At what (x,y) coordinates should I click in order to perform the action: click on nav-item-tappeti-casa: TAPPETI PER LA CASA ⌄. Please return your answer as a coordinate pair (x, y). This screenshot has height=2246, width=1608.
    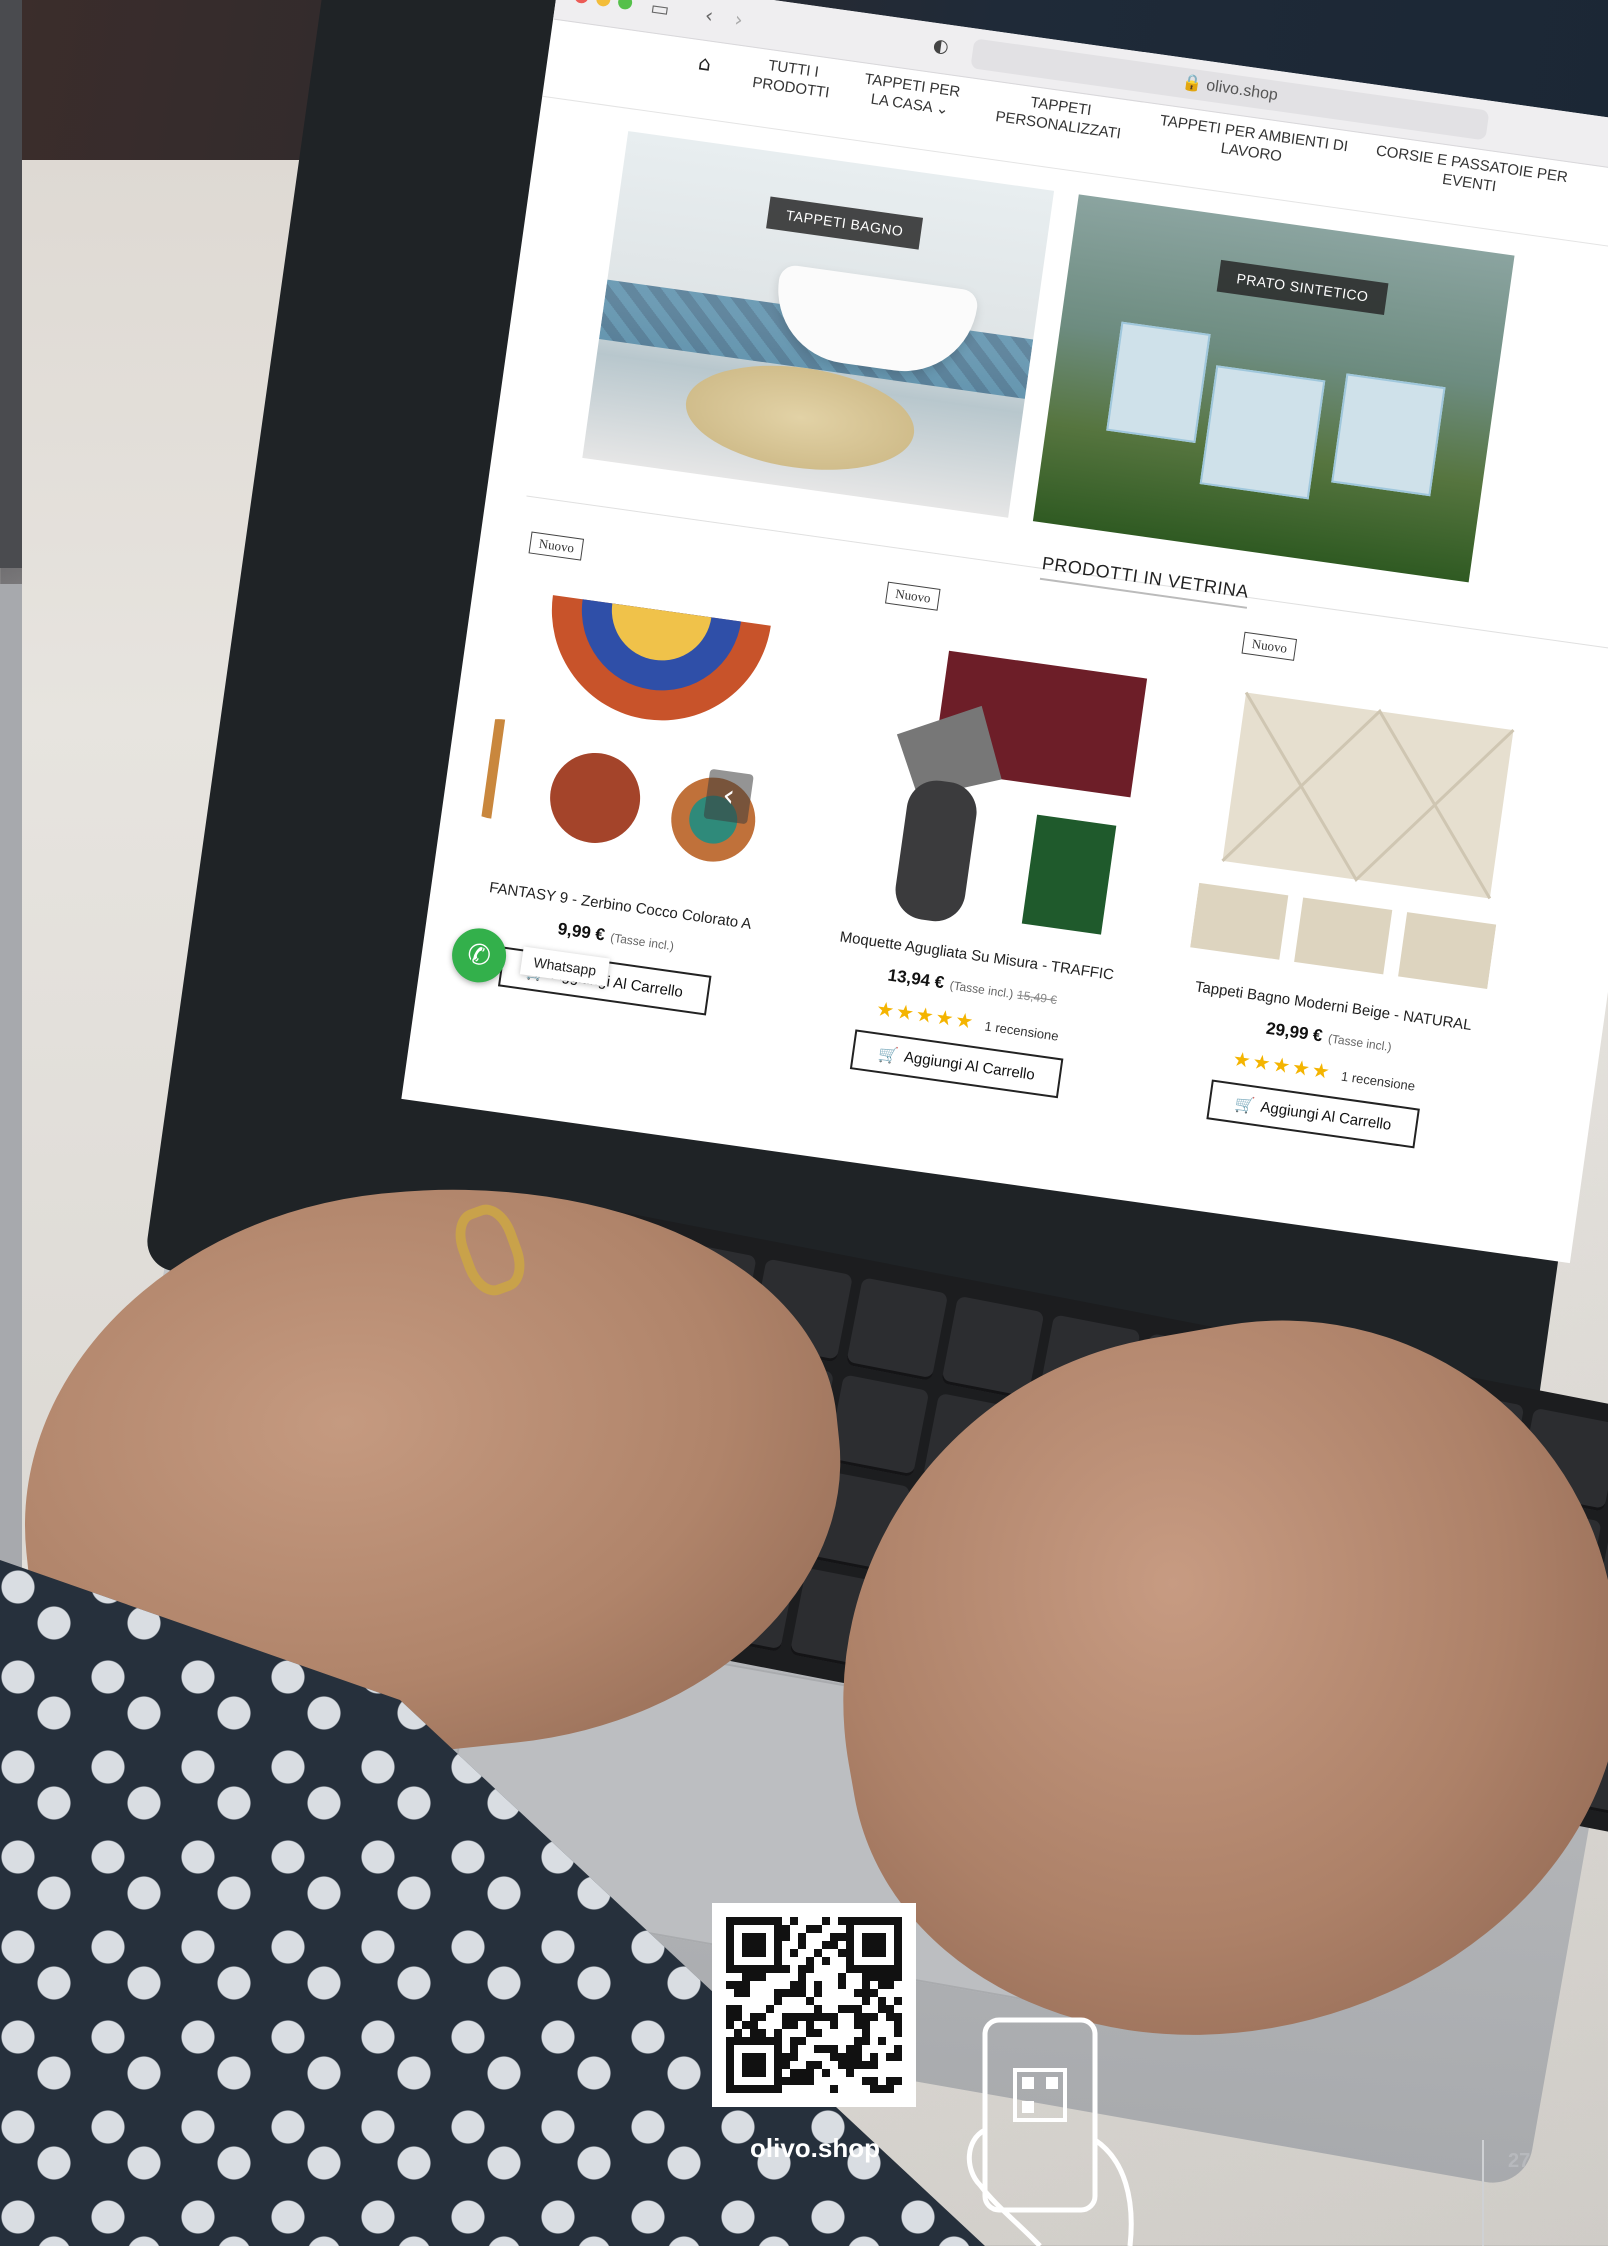
    Looking at the image, I should click on (911, 95).